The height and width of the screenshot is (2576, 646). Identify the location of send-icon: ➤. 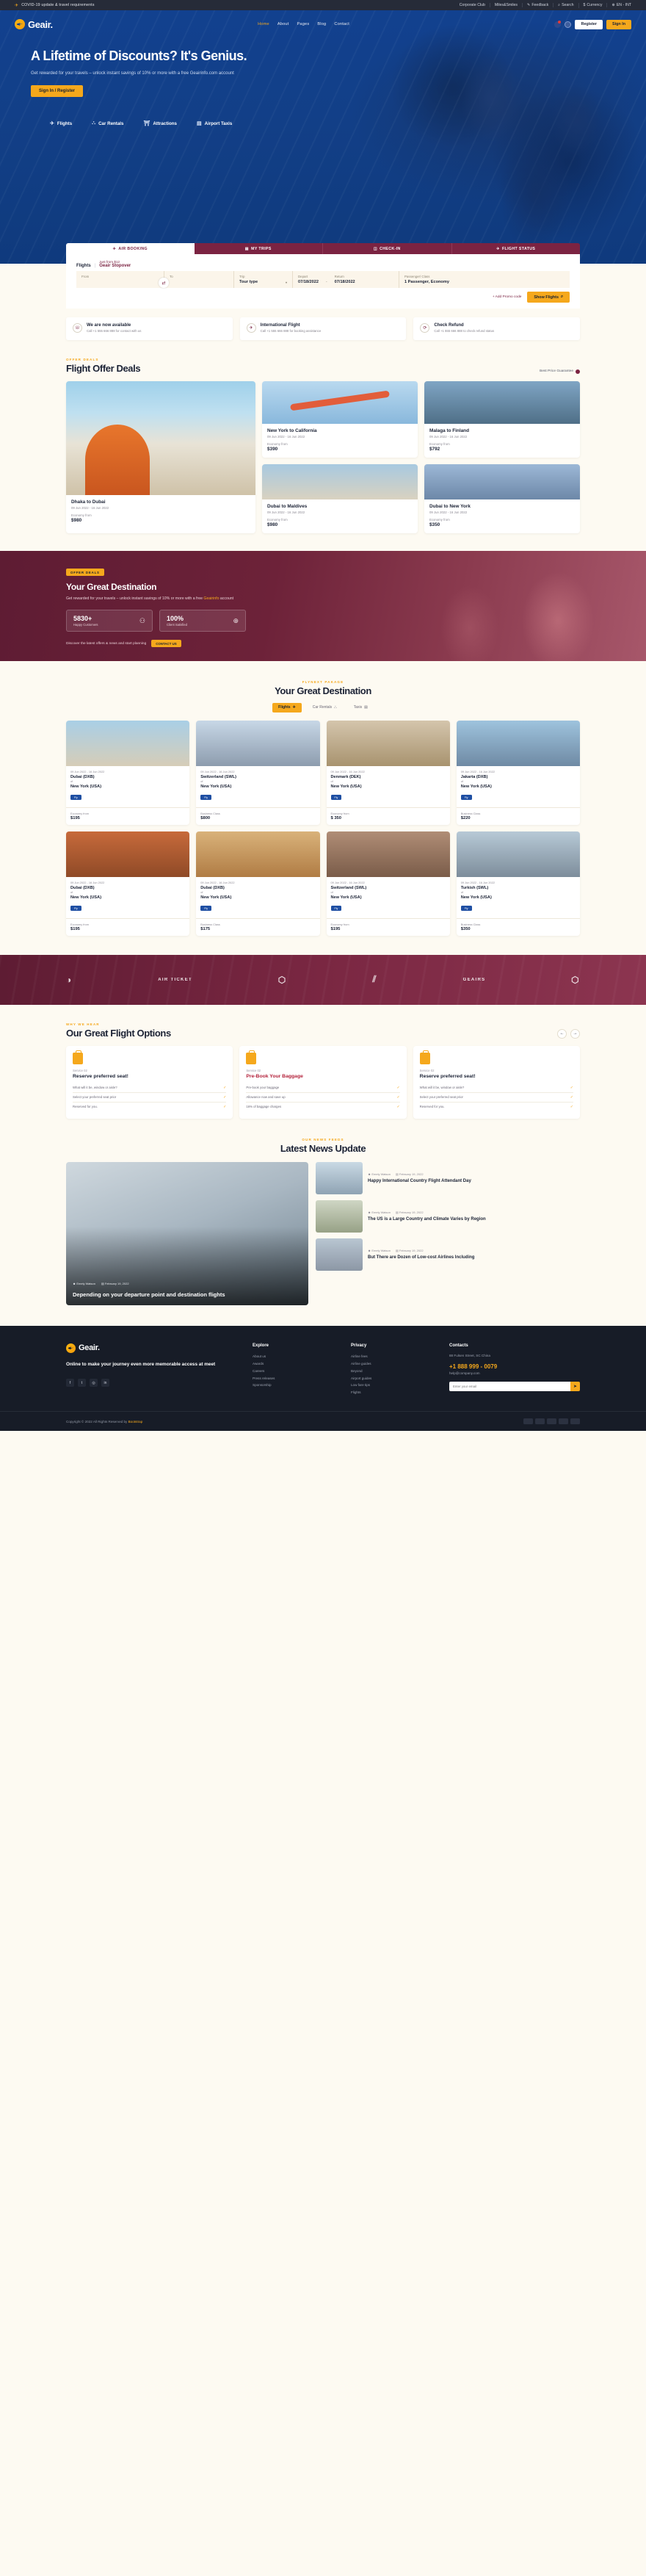
(575, 1387).